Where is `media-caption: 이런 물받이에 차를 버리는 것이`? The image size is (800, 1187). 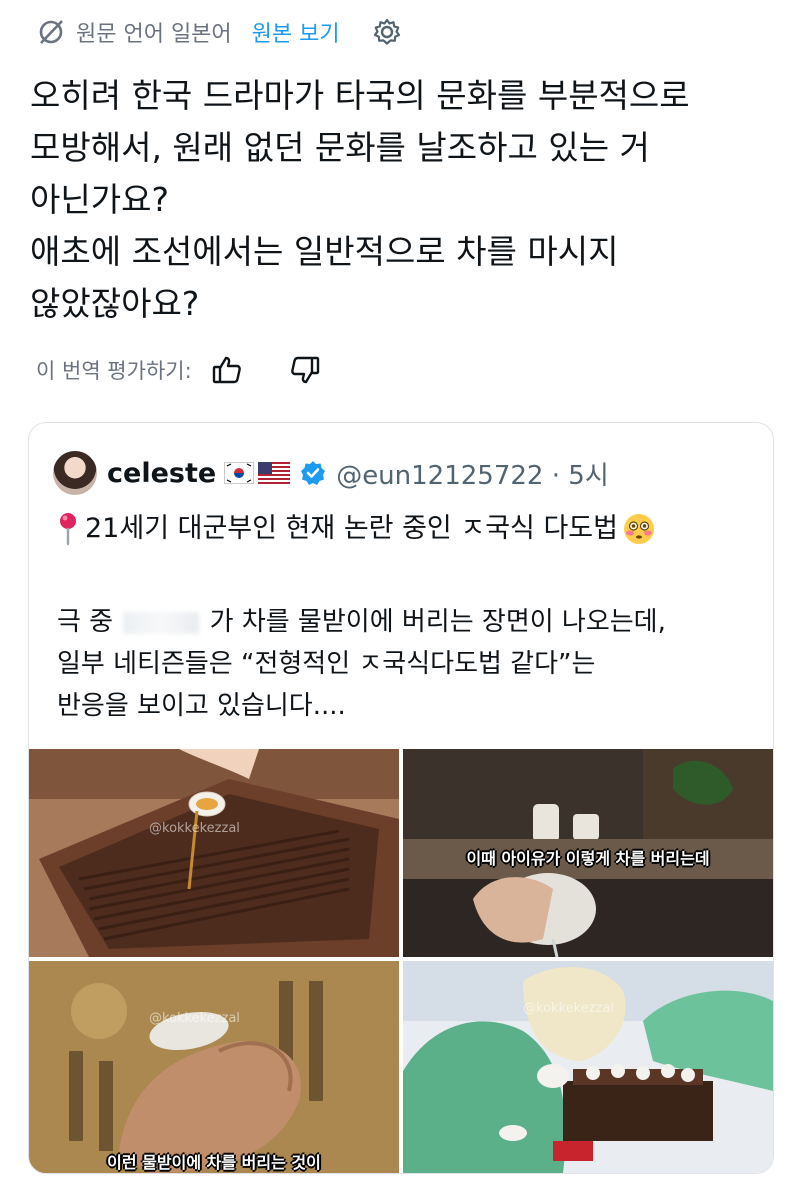 media-caption: 이런 물받이에 차를 버리는 것이 is located at coordinates (214, 1162).